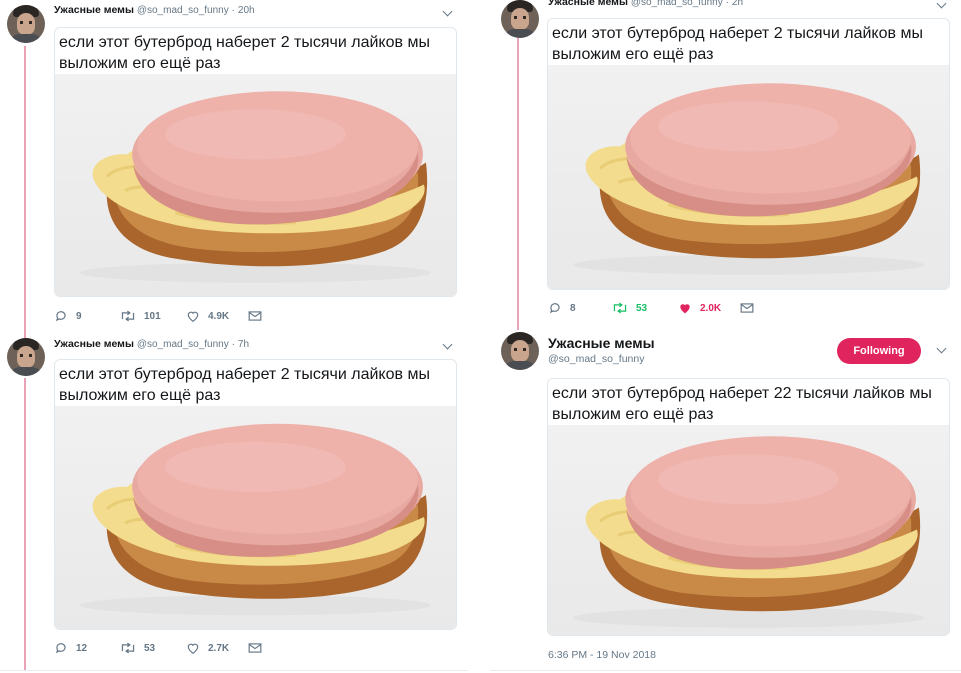  I want to click on reply-button: 8, so click(562, 308).